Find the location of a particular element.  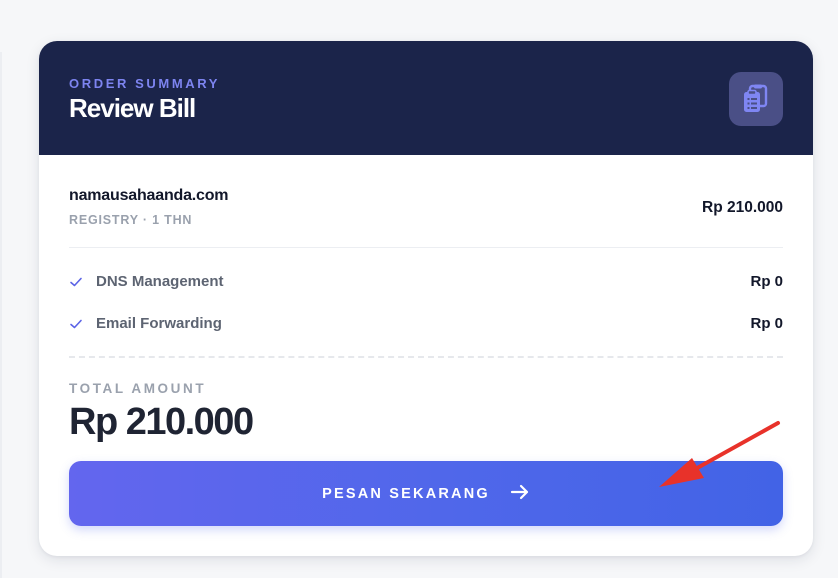

dashed-divider is located at coordinates (426, 357).